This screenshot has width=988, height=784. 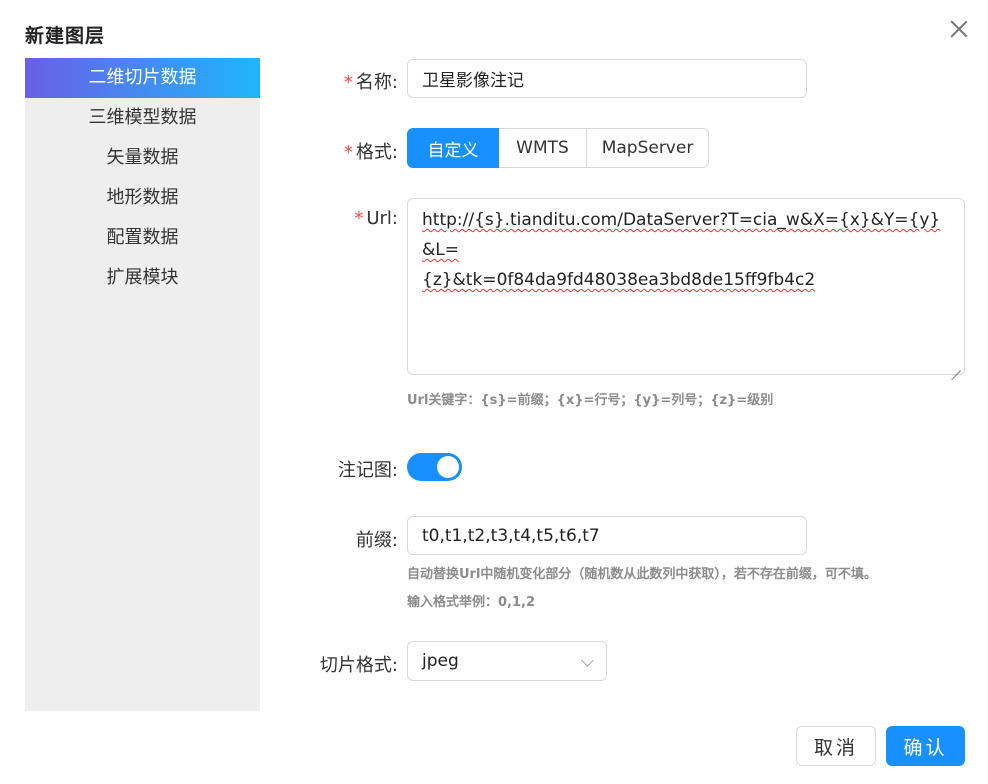 What do you see at coordinates (142, 278) in the screenshot?
I see `sidebar-item-extensions: 扩展模块` at bounding box center [142, 278].